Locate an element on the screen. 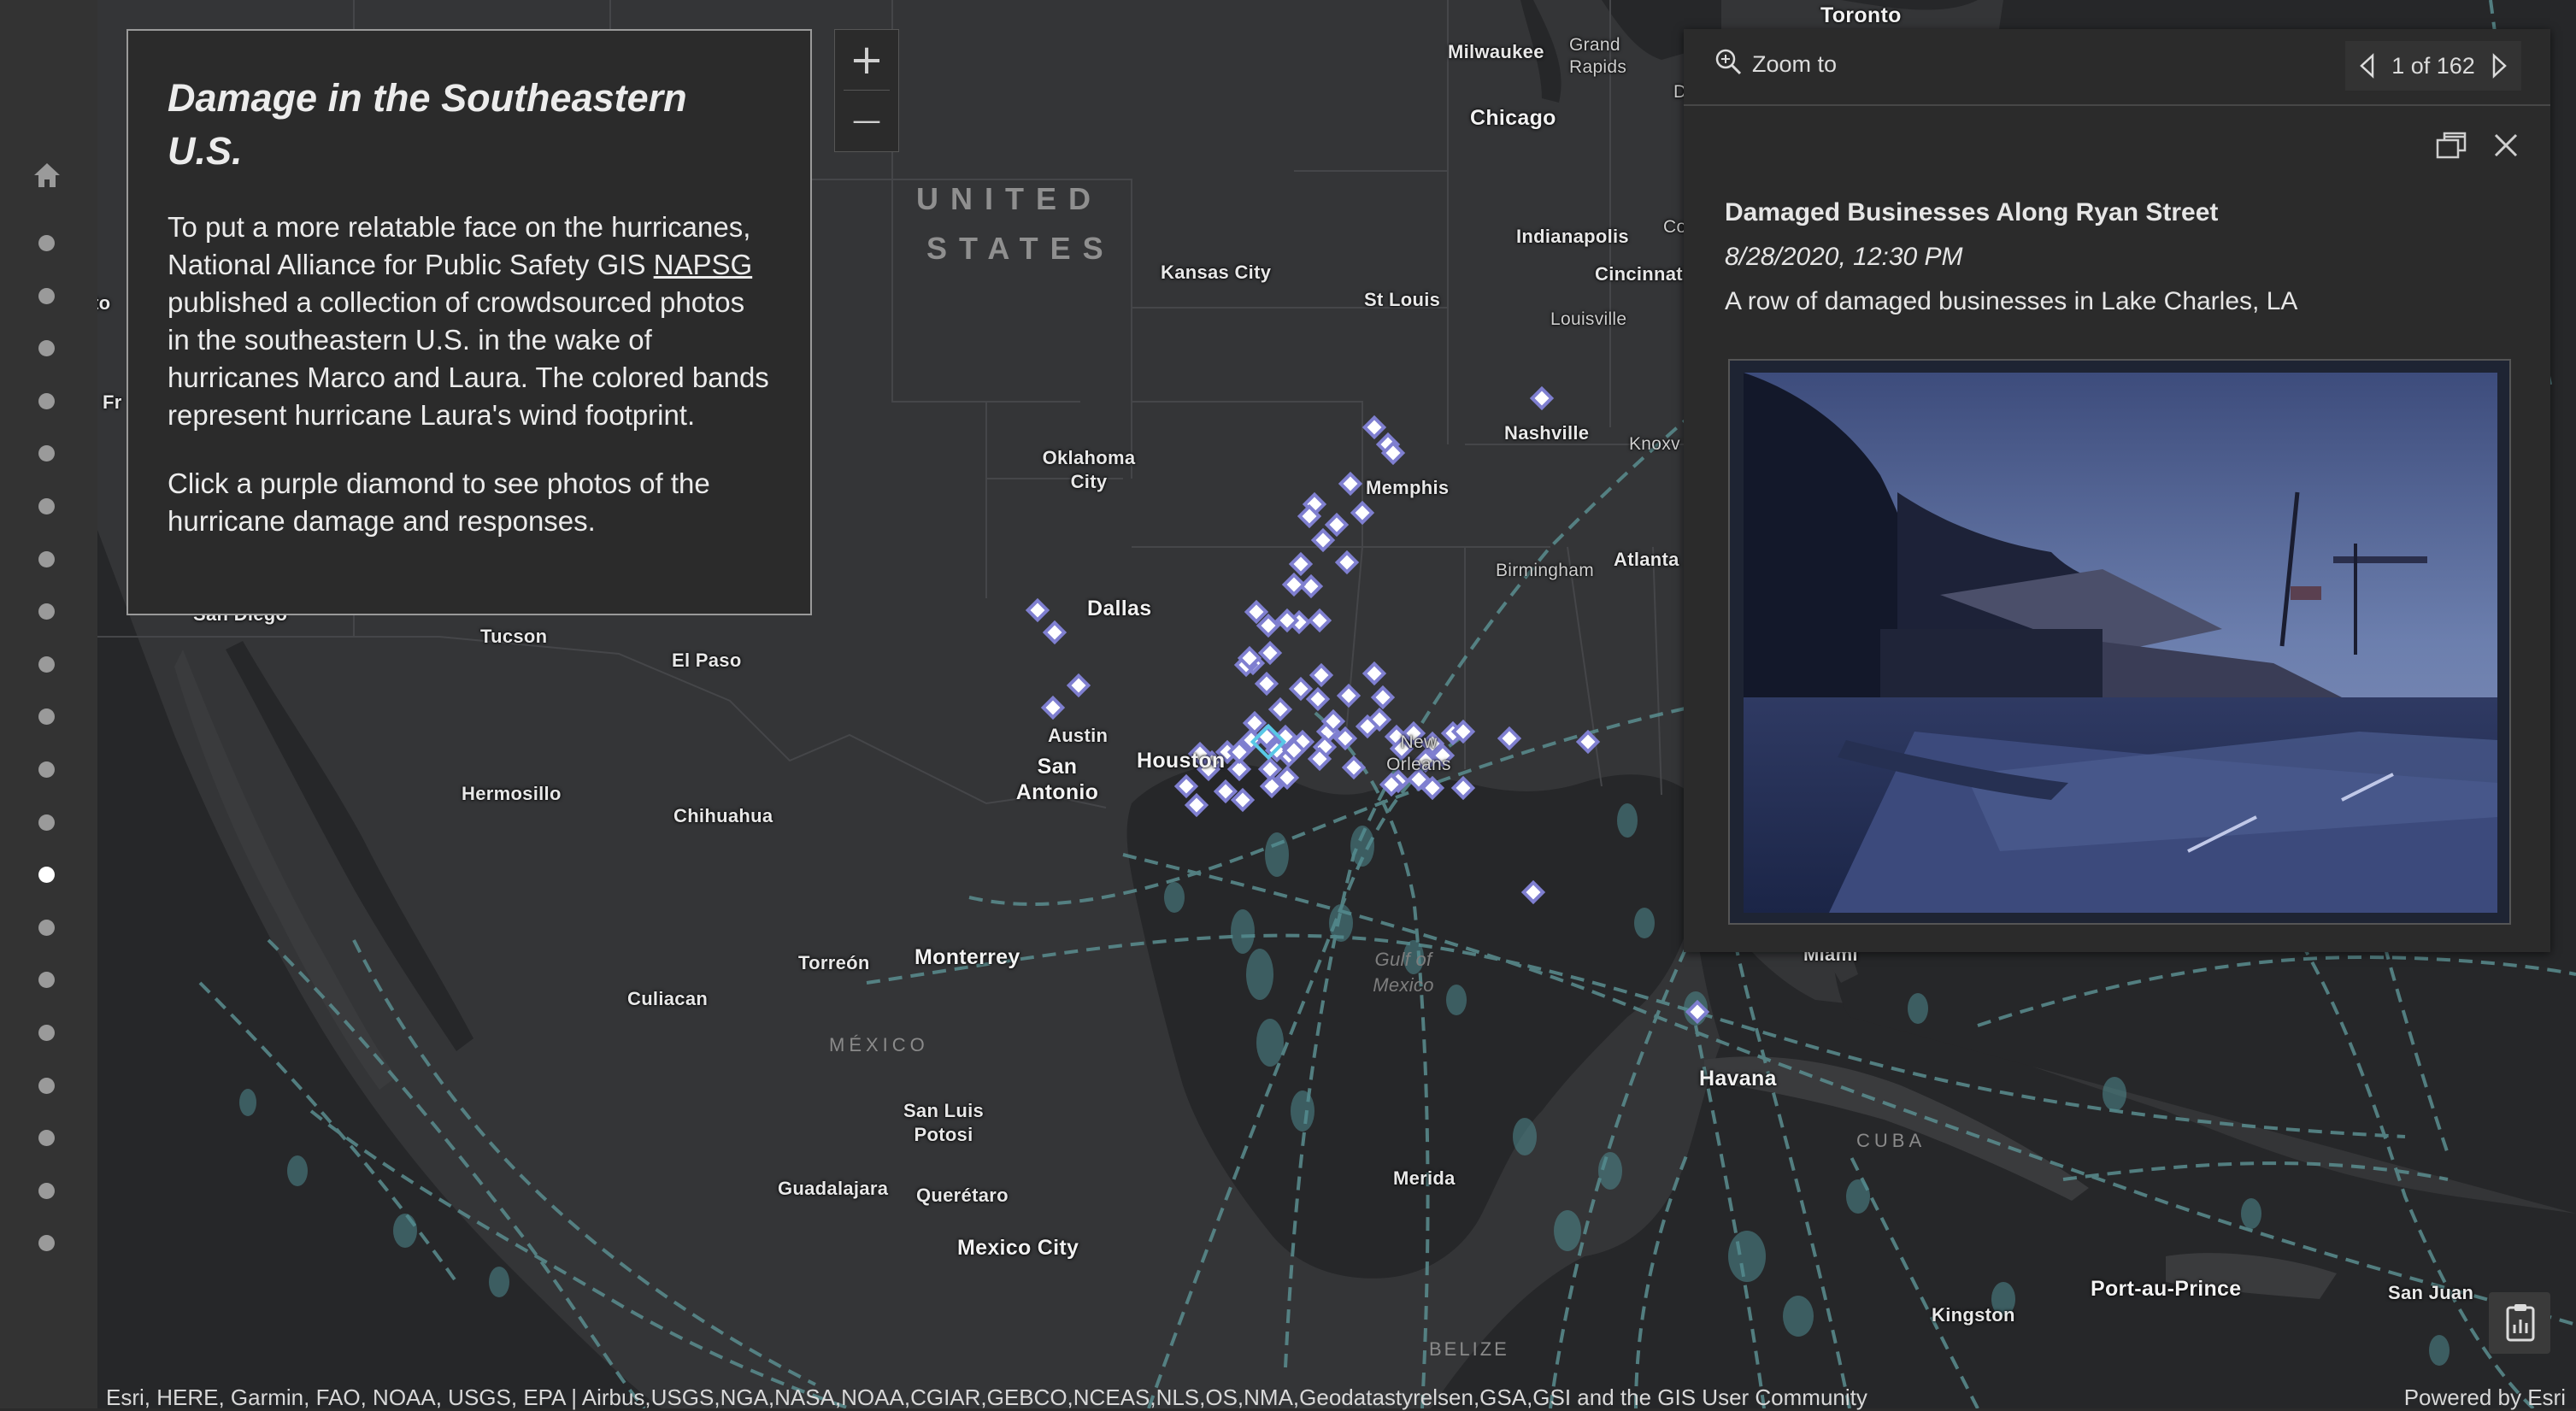 The height and width of the screenshot is (1411, 2576). map-label-havana: Havana is located at coordinates (1738, 1079).